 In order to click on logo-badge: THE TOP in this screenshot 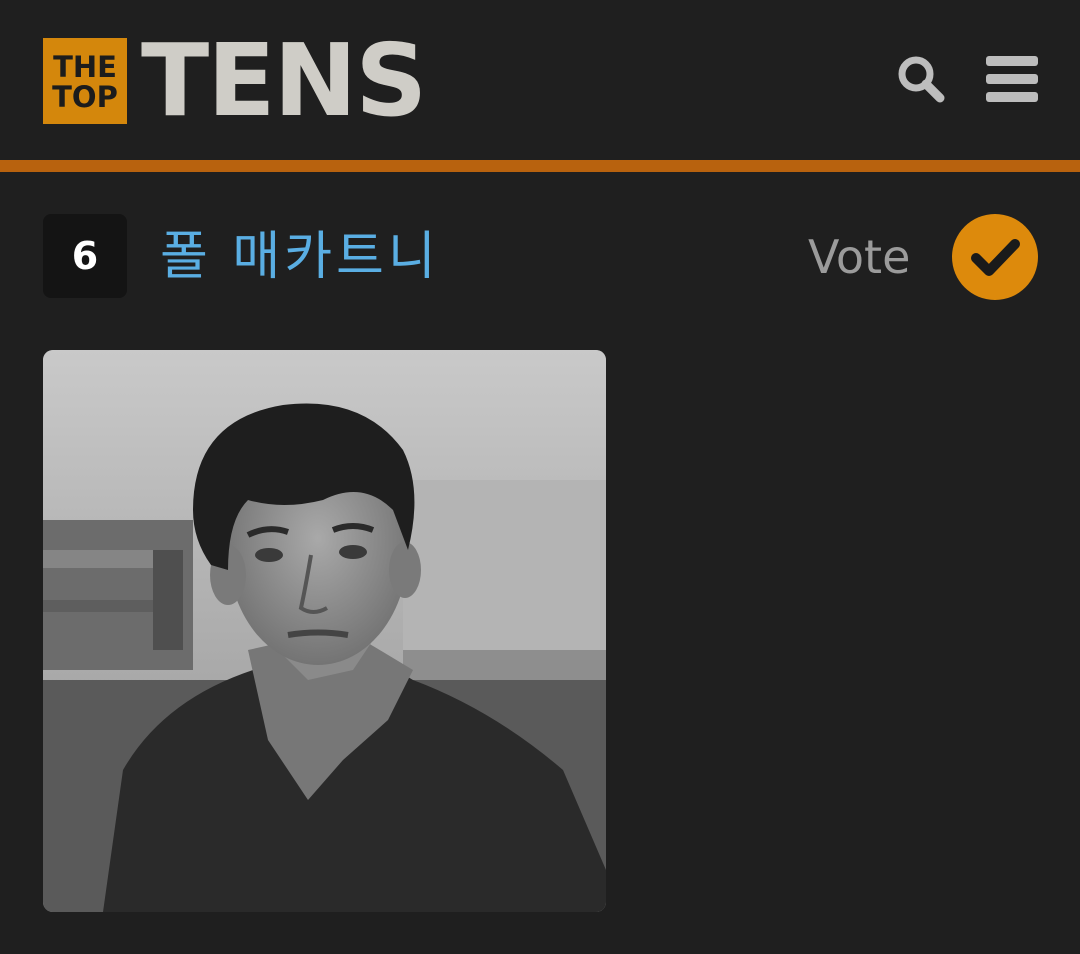, I will do `click(85, 81)`.